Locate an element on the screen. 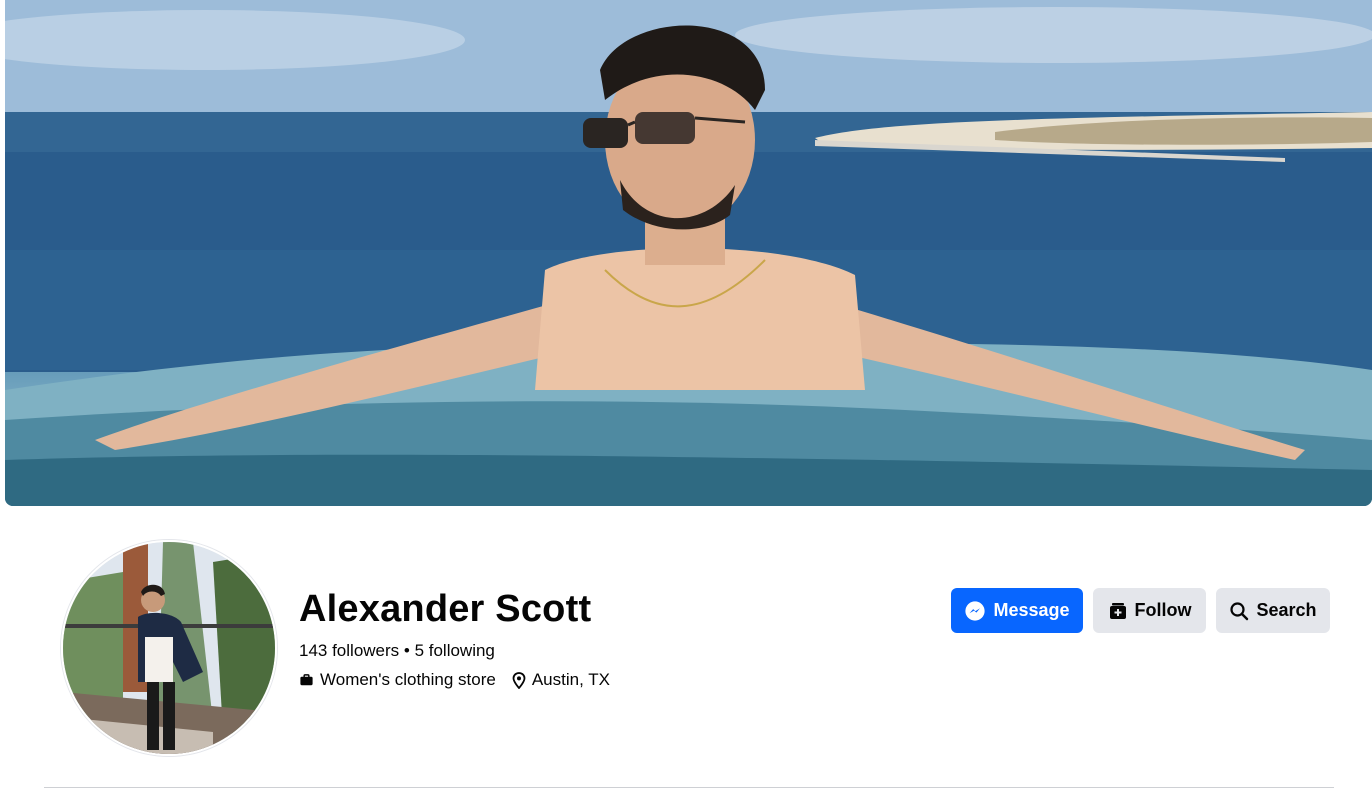  category-item: Women's clothing store is located at coordinates (397, 680).